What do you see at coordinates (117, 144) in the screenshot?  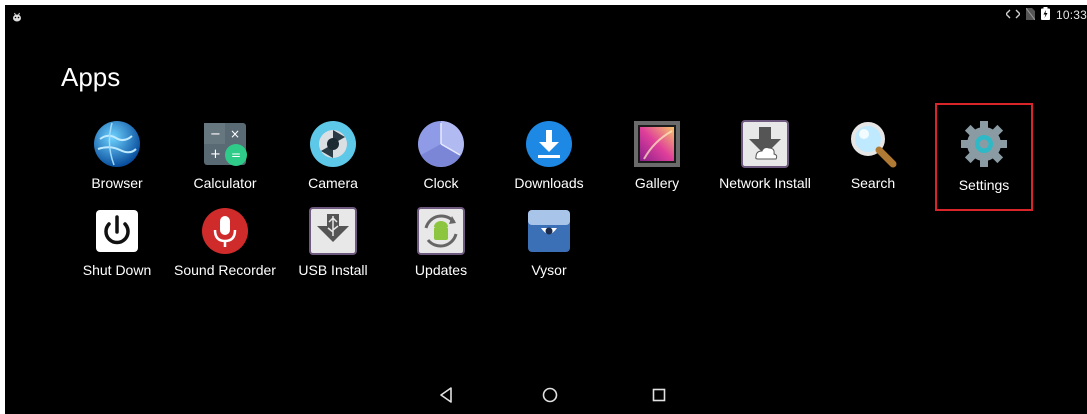 I see `globe-icon` at bounding box center [117, 144].